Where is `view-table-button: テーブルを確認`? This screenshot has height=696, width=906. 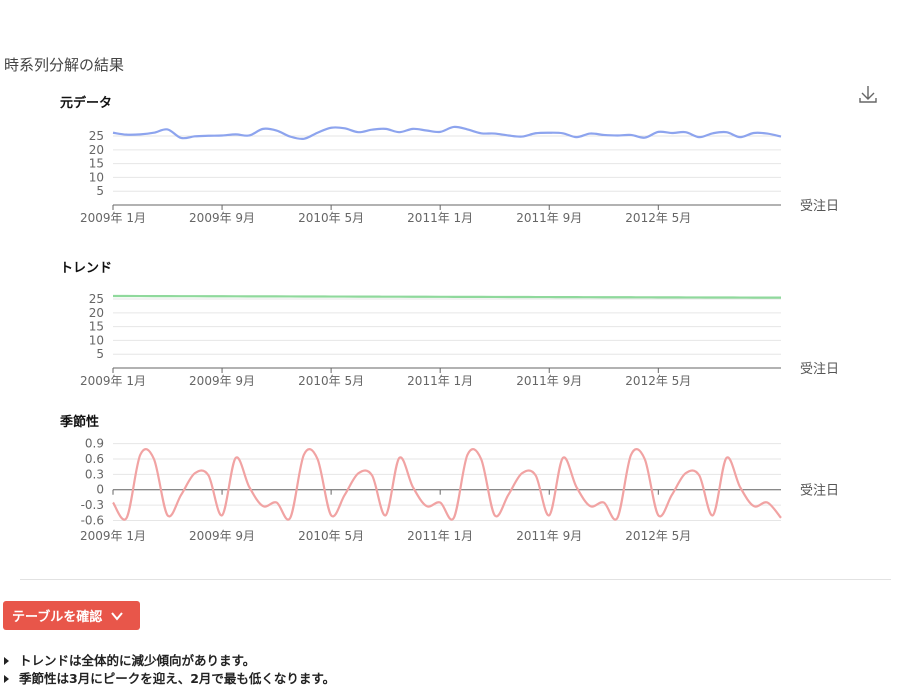 view-table-button: テーブルを確認 is located at coordinates (71, 615).